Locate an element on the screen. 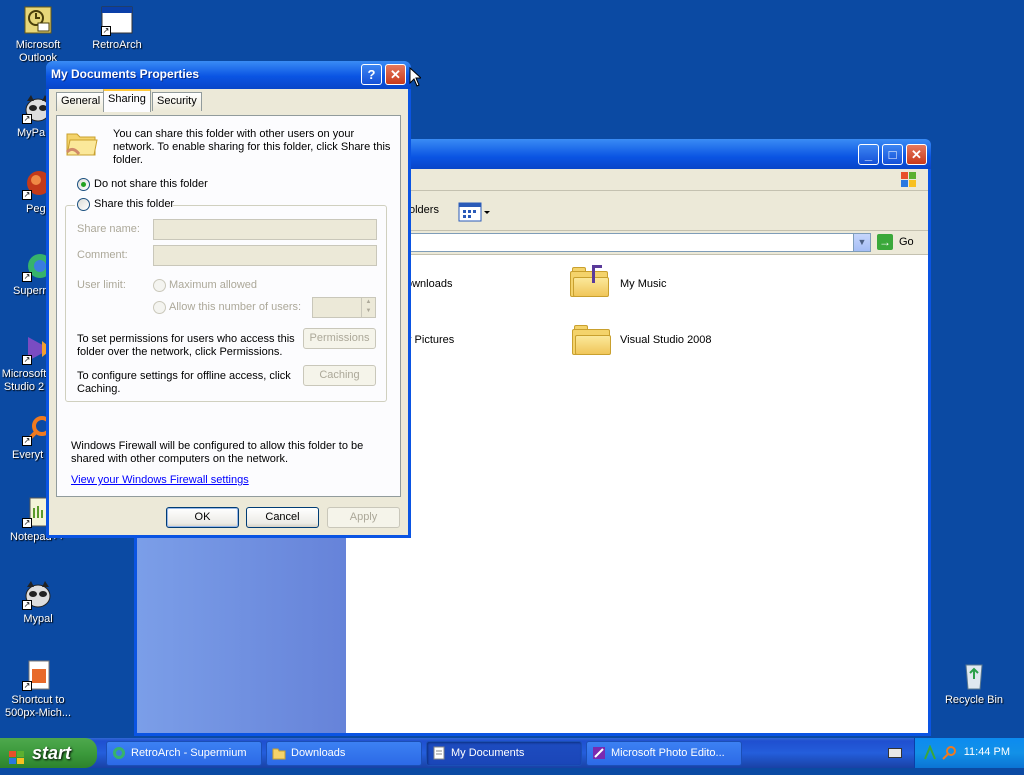  views-button is located at coordinates (473, 212).